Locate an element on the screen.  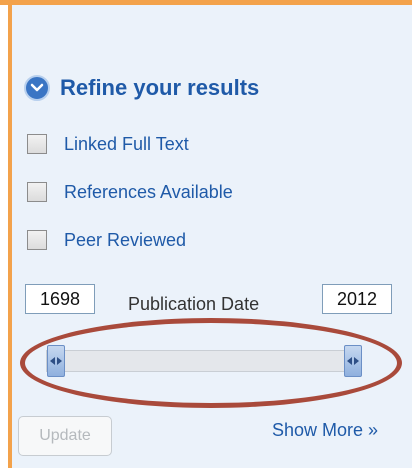
linked-full-text-checkbox is located at coordinates (37, 144).